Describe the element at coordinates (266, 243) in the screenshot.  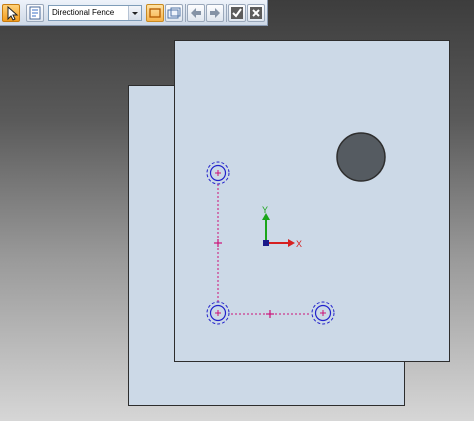
I see `origin-point` at that location.